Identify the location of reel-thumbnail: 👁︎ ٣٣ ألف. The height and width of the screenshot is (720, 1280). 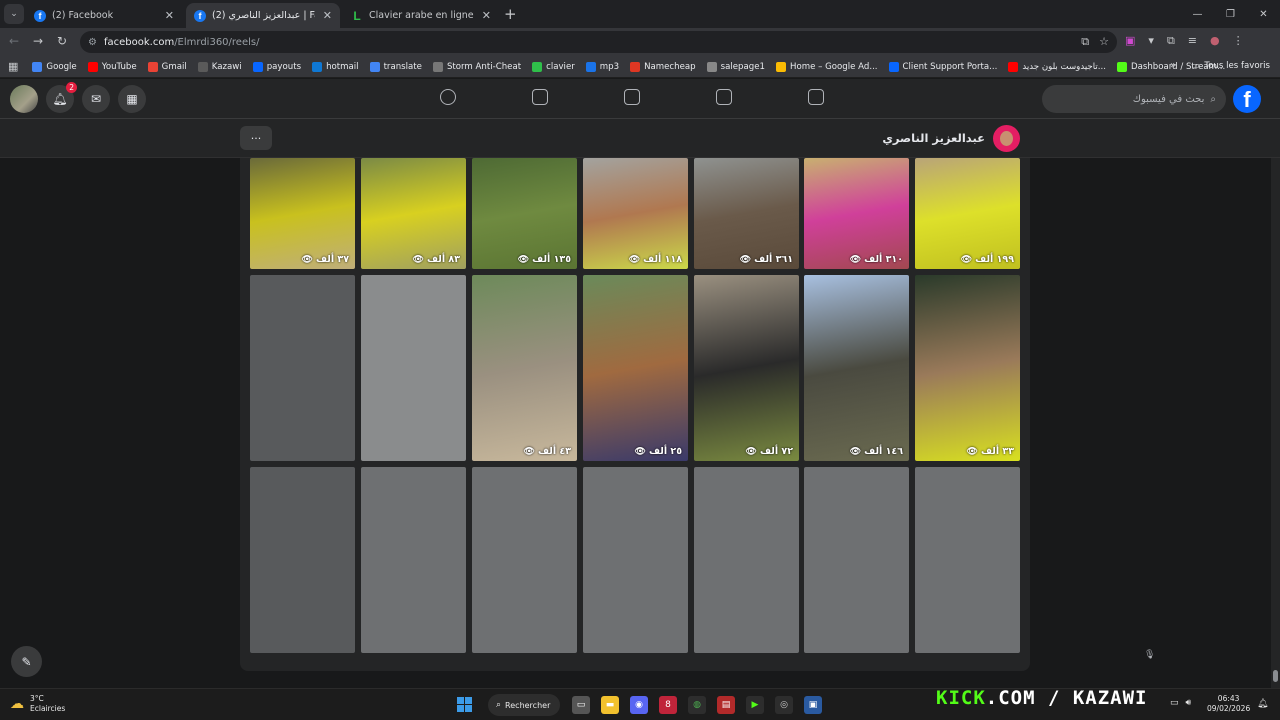
(967, 368).